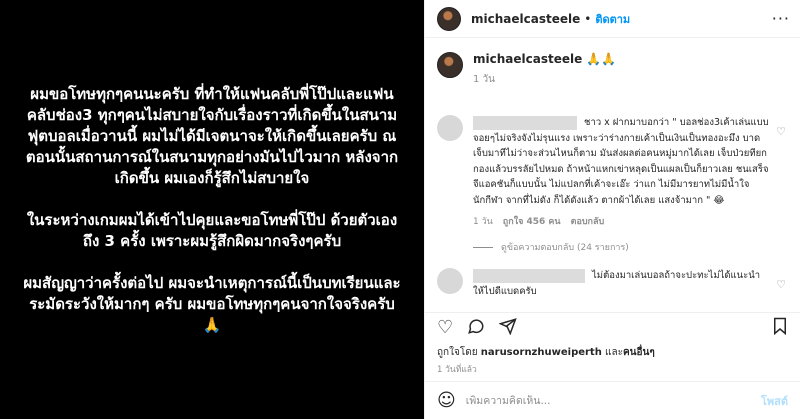  What do you see at coordinates (639, 352) in the screenshot?
I see `likes-others: คนอื่นๆ` at bounding box center [639, 352].